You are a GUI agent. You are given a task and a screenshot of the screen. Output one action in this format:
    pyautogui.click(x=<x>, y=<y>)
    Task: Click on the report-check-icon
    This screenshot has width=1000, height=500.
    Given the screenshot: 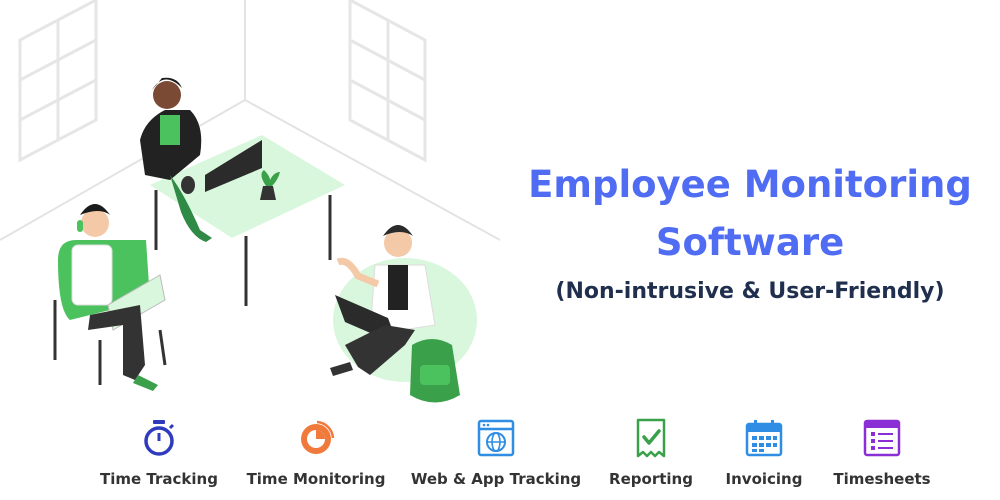 What is the action you would take?
    pyautogui.click(x=651, y=438)
    